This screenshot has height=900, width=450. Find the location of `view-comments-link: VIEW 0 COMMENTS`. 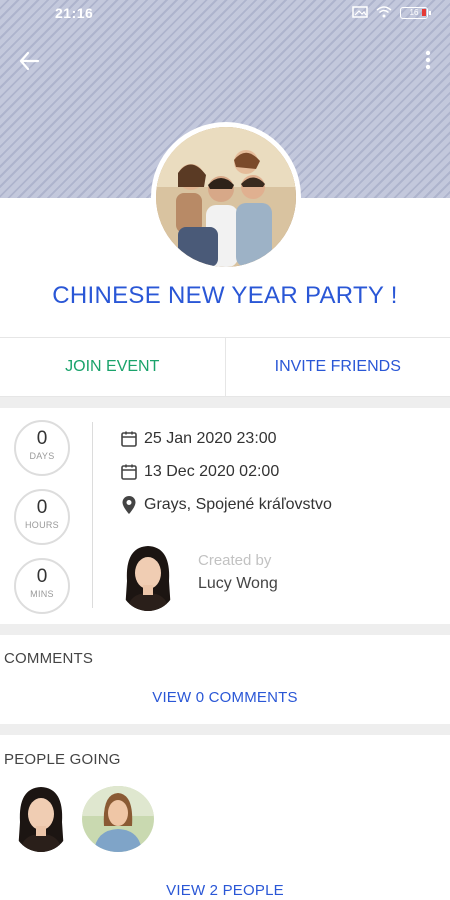

view-comments-link: VIEW 0 COMMENTS is located at coordinates (225, 697).